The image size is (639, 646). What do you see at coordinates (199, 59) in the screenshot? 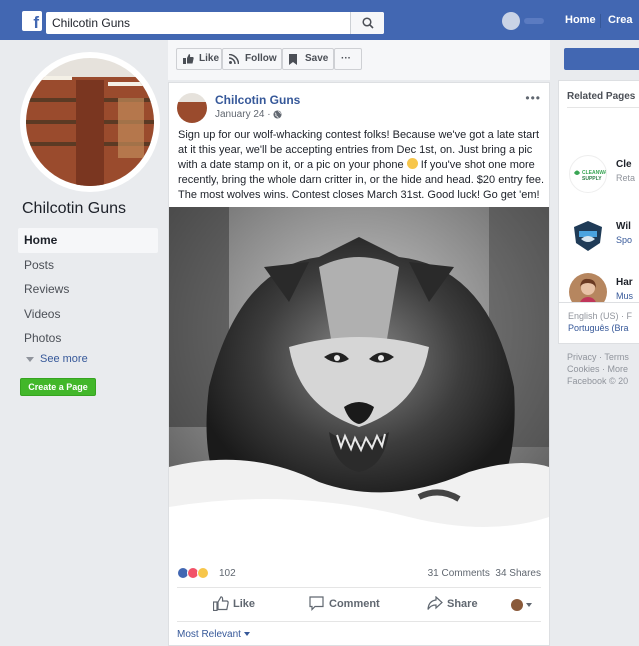
I see `like-page-button: Like` at bounding box center [199, 59].